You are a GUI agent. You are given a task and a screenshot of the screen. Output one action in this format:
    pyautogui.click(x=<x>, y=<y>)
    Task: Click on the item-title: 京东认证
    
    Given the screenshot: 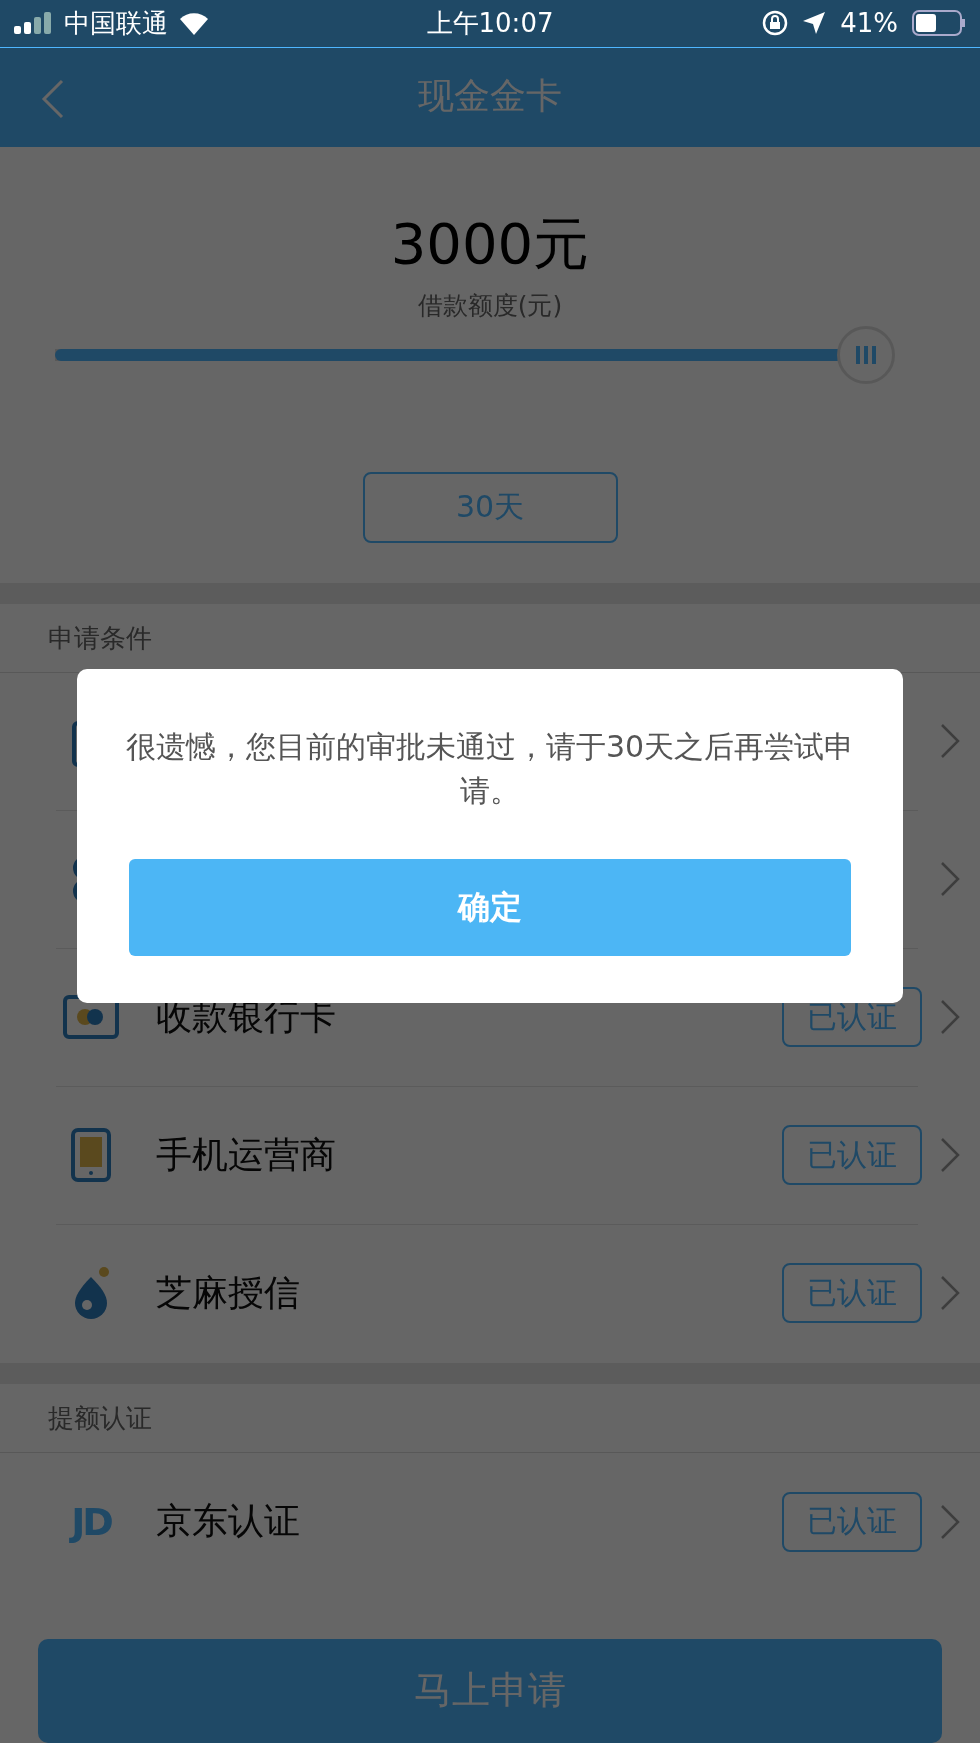 What is the action you would take?
    pyautogui.click(x=469, y=1521)
    